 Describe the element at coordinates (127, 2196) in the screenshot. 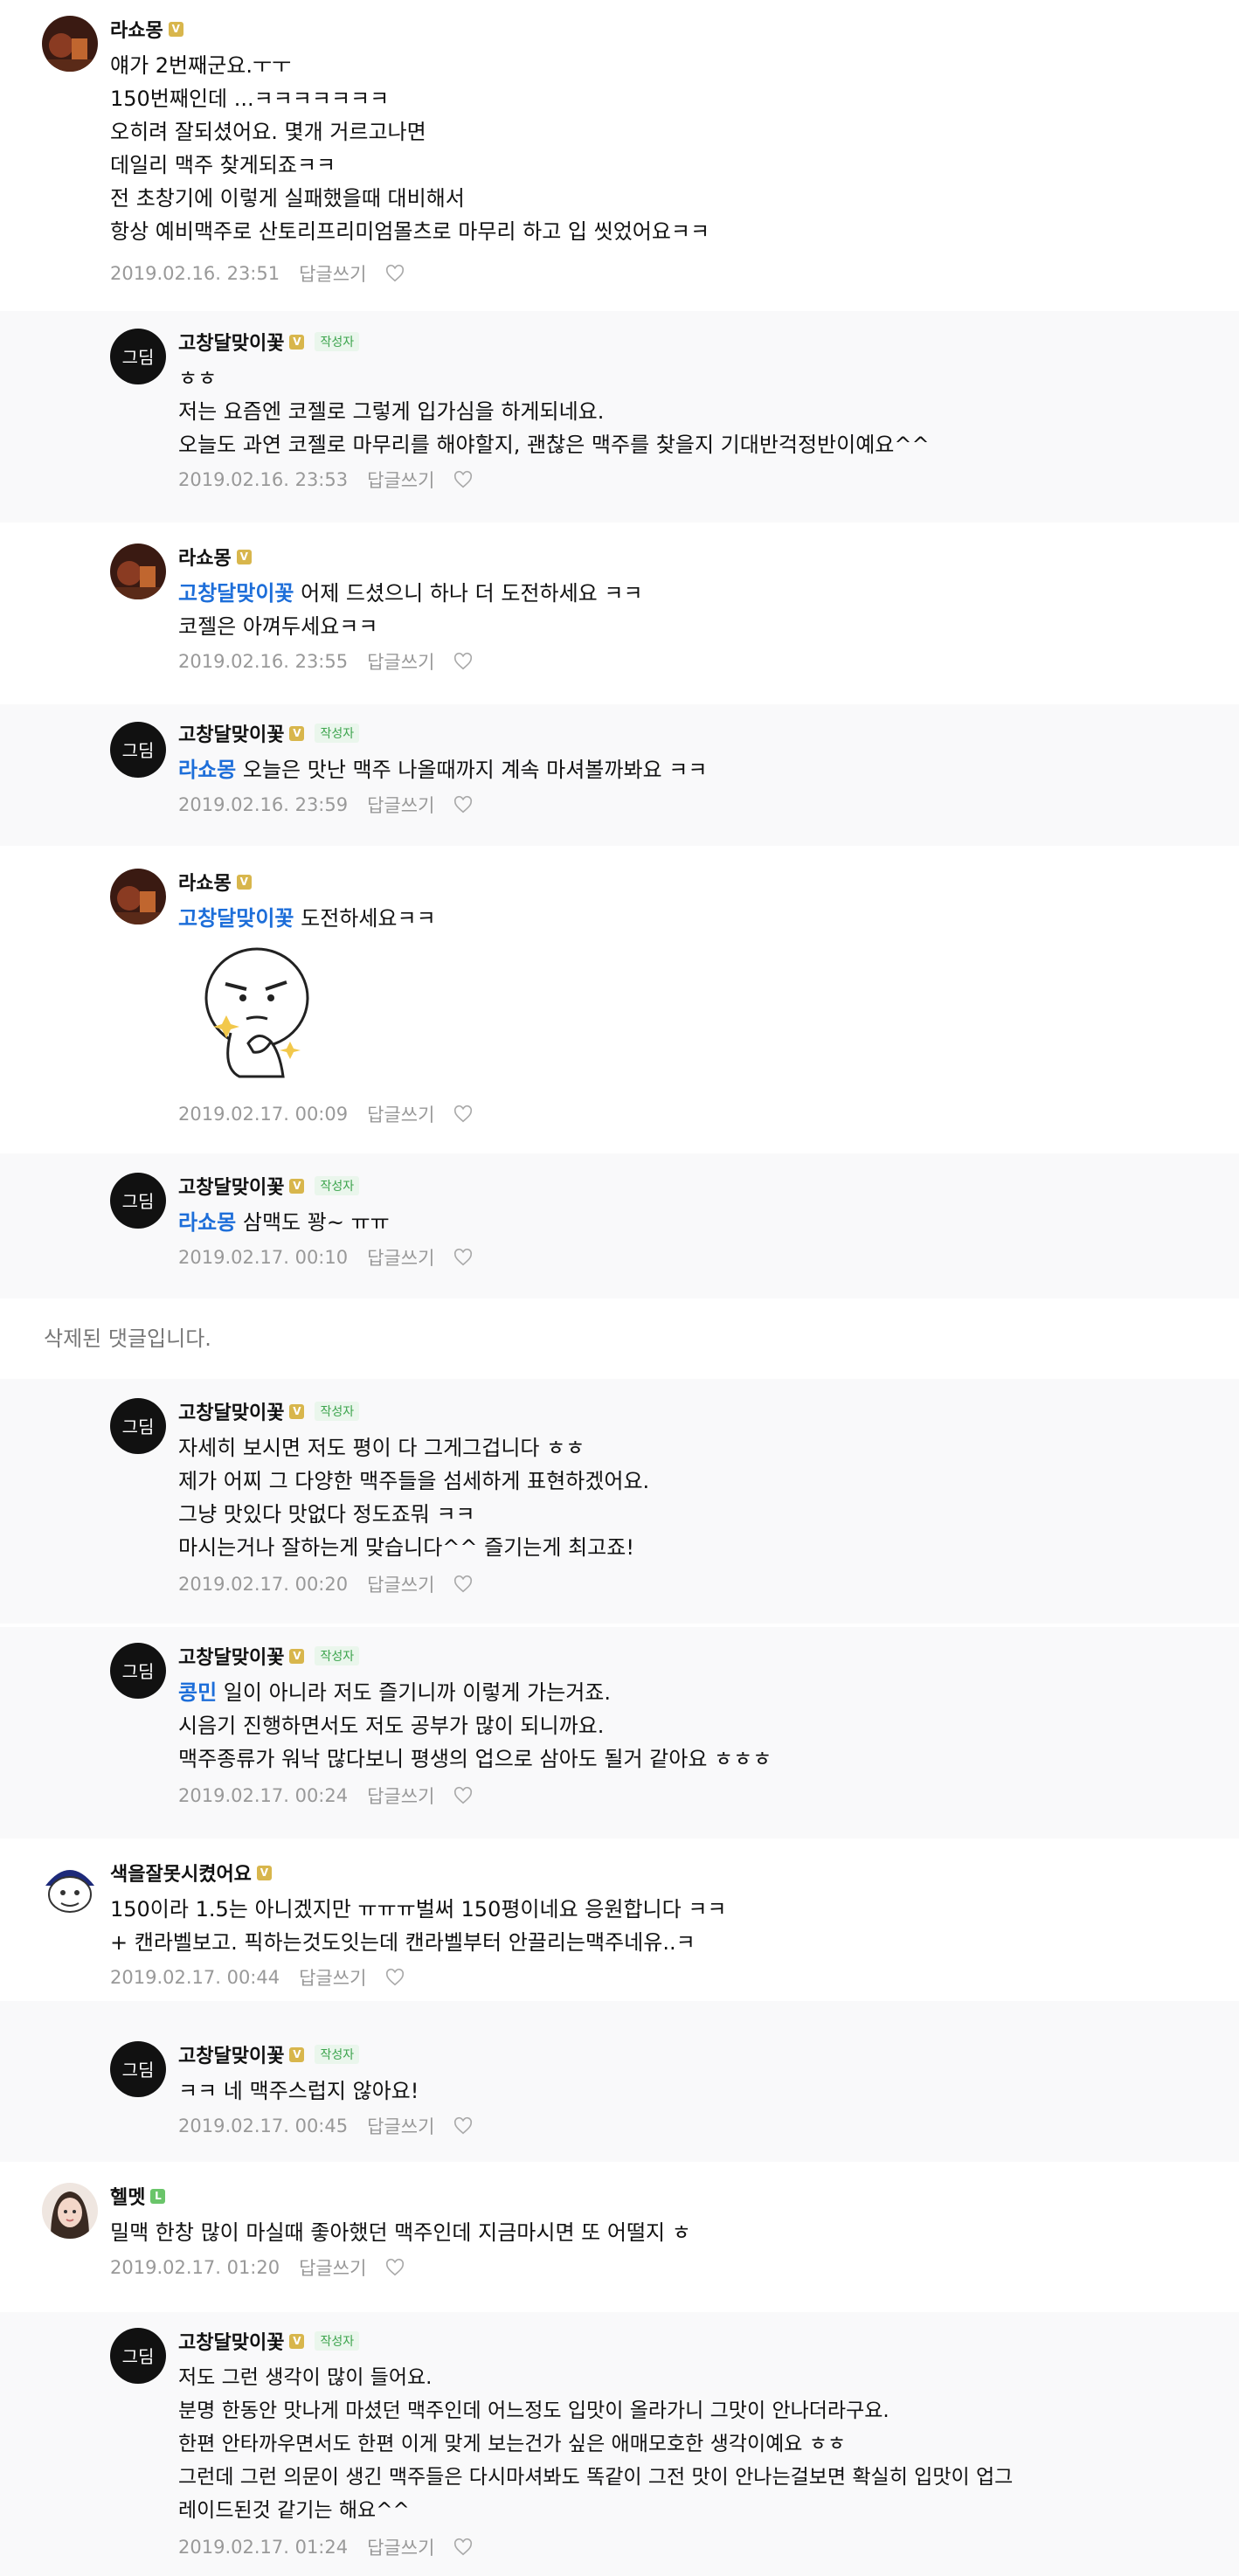

I see `comment-author: 헬멧` at that location.